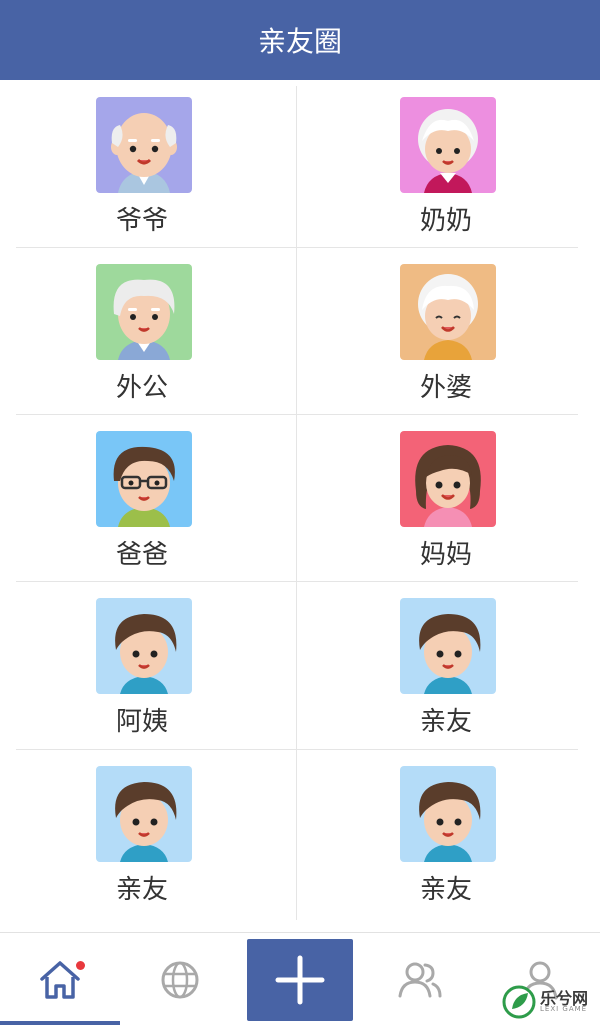 Image resolution: width=600 pixels, height=1026 pixels. What do you see at coordinates (141, 388) in the screenshot?
I see `contact-label: 外公` at bounding box center [141, 388].